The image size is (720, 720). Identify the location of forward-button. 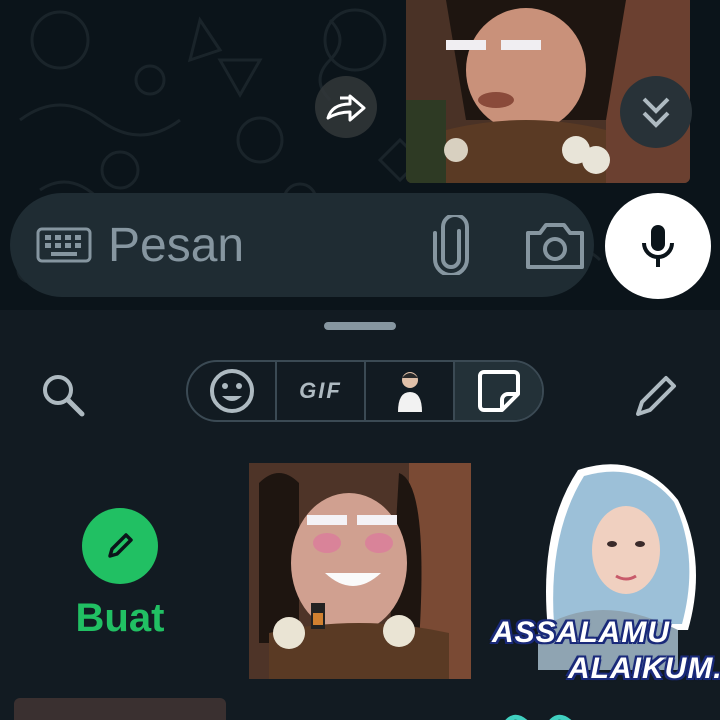
(346, 107).